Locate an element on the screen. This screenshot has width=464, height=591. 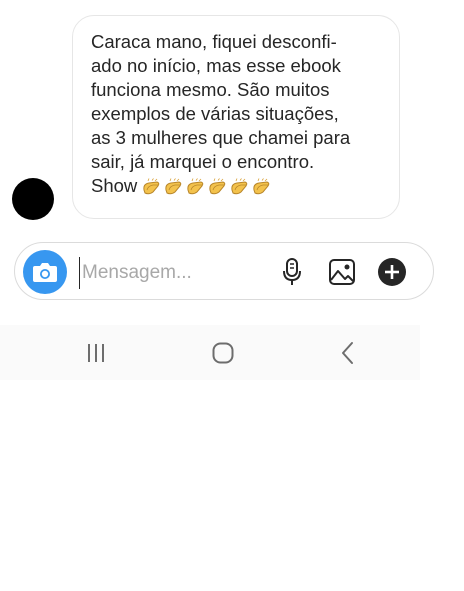
system-navigation-bar is located at coordinates (210, 352).